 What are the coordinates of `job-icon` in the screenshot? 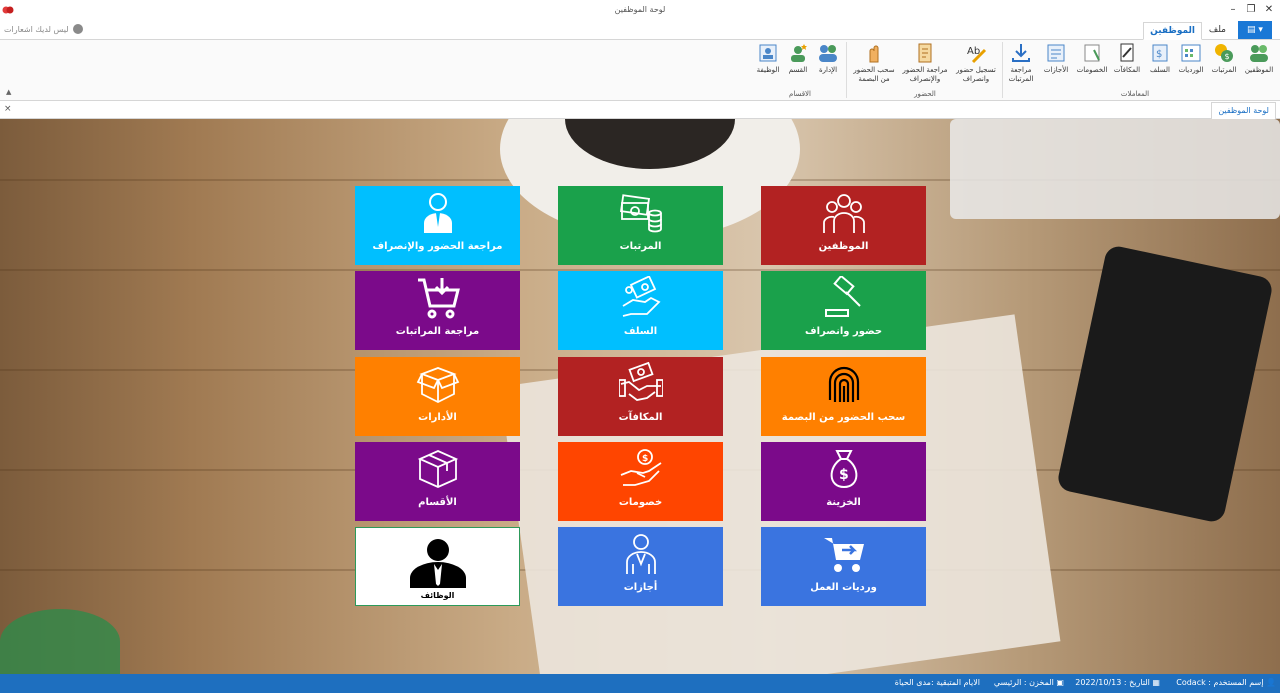 It's located at (768, 53).